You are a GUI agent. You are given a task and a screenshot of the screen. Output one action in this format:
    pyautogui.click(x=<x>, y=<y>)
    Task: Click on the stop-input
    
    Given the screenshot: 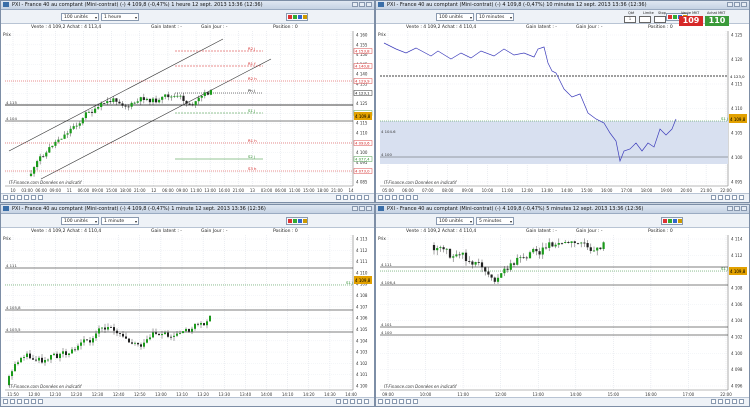 What is the action you would take?
    pyautogui.click(x=660, y=19)
    